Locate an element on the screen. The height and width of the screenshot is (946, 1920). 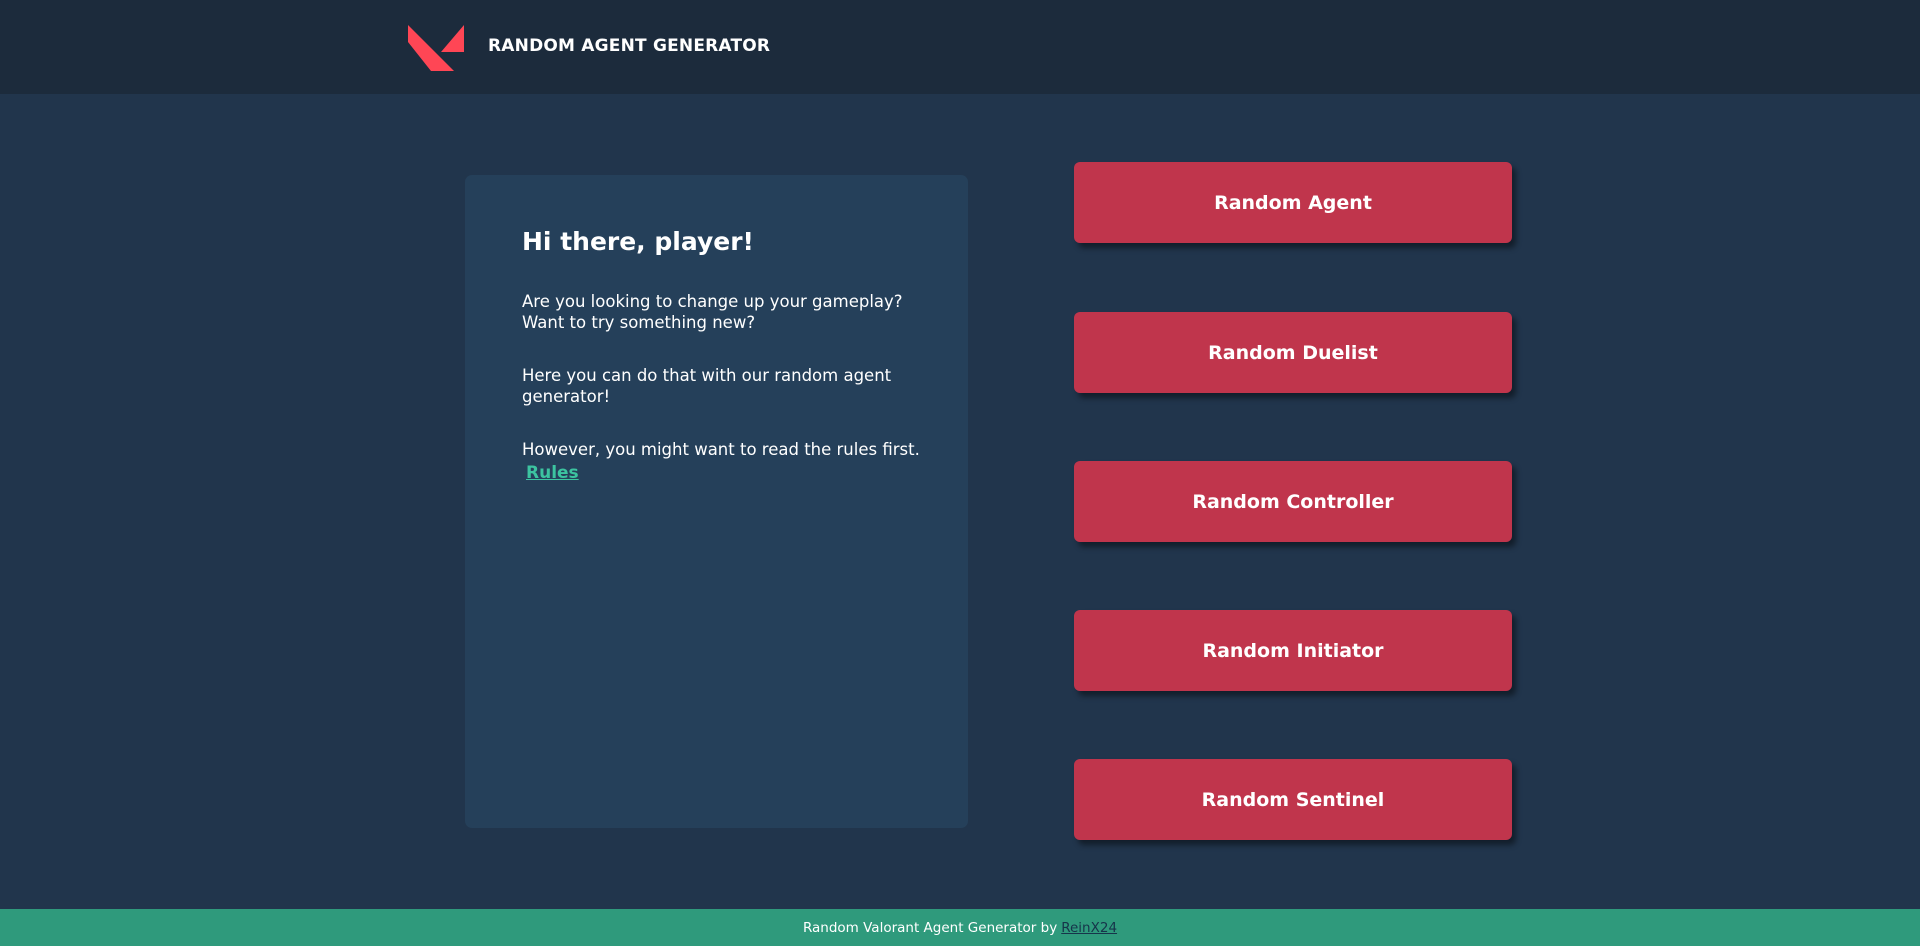
site-title: RANDOM AGENT GENERATOR is located at coordinates (629, 46).